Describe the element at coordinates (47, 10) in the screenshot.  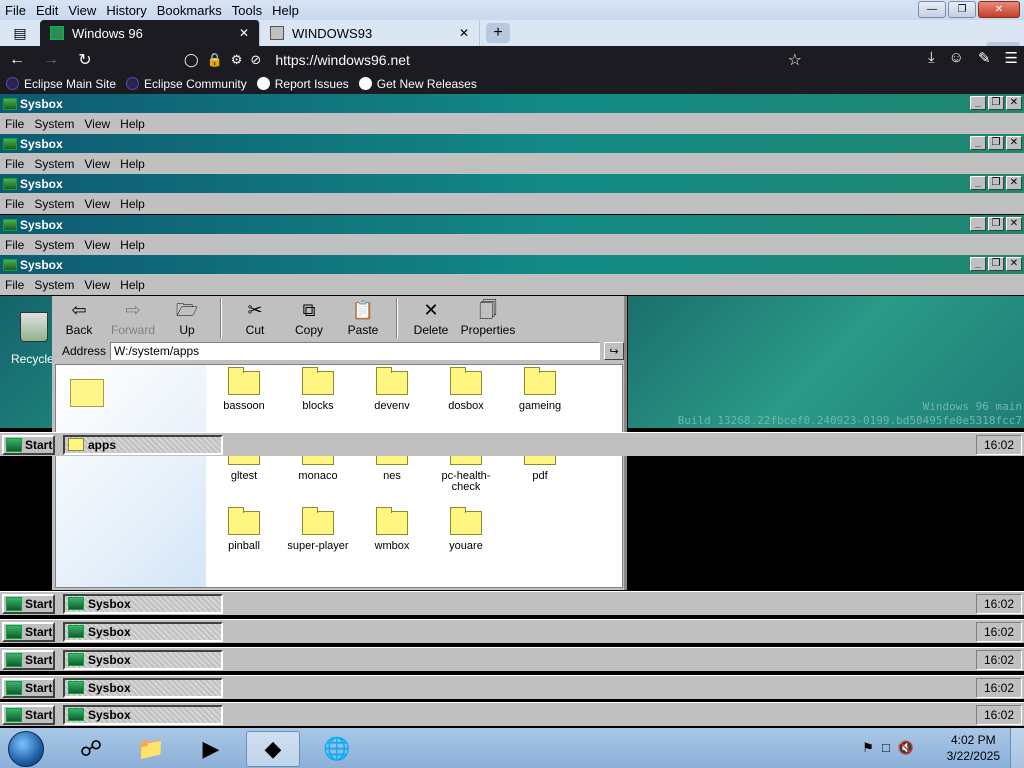
I see `menu-edit: Edit` at that location.